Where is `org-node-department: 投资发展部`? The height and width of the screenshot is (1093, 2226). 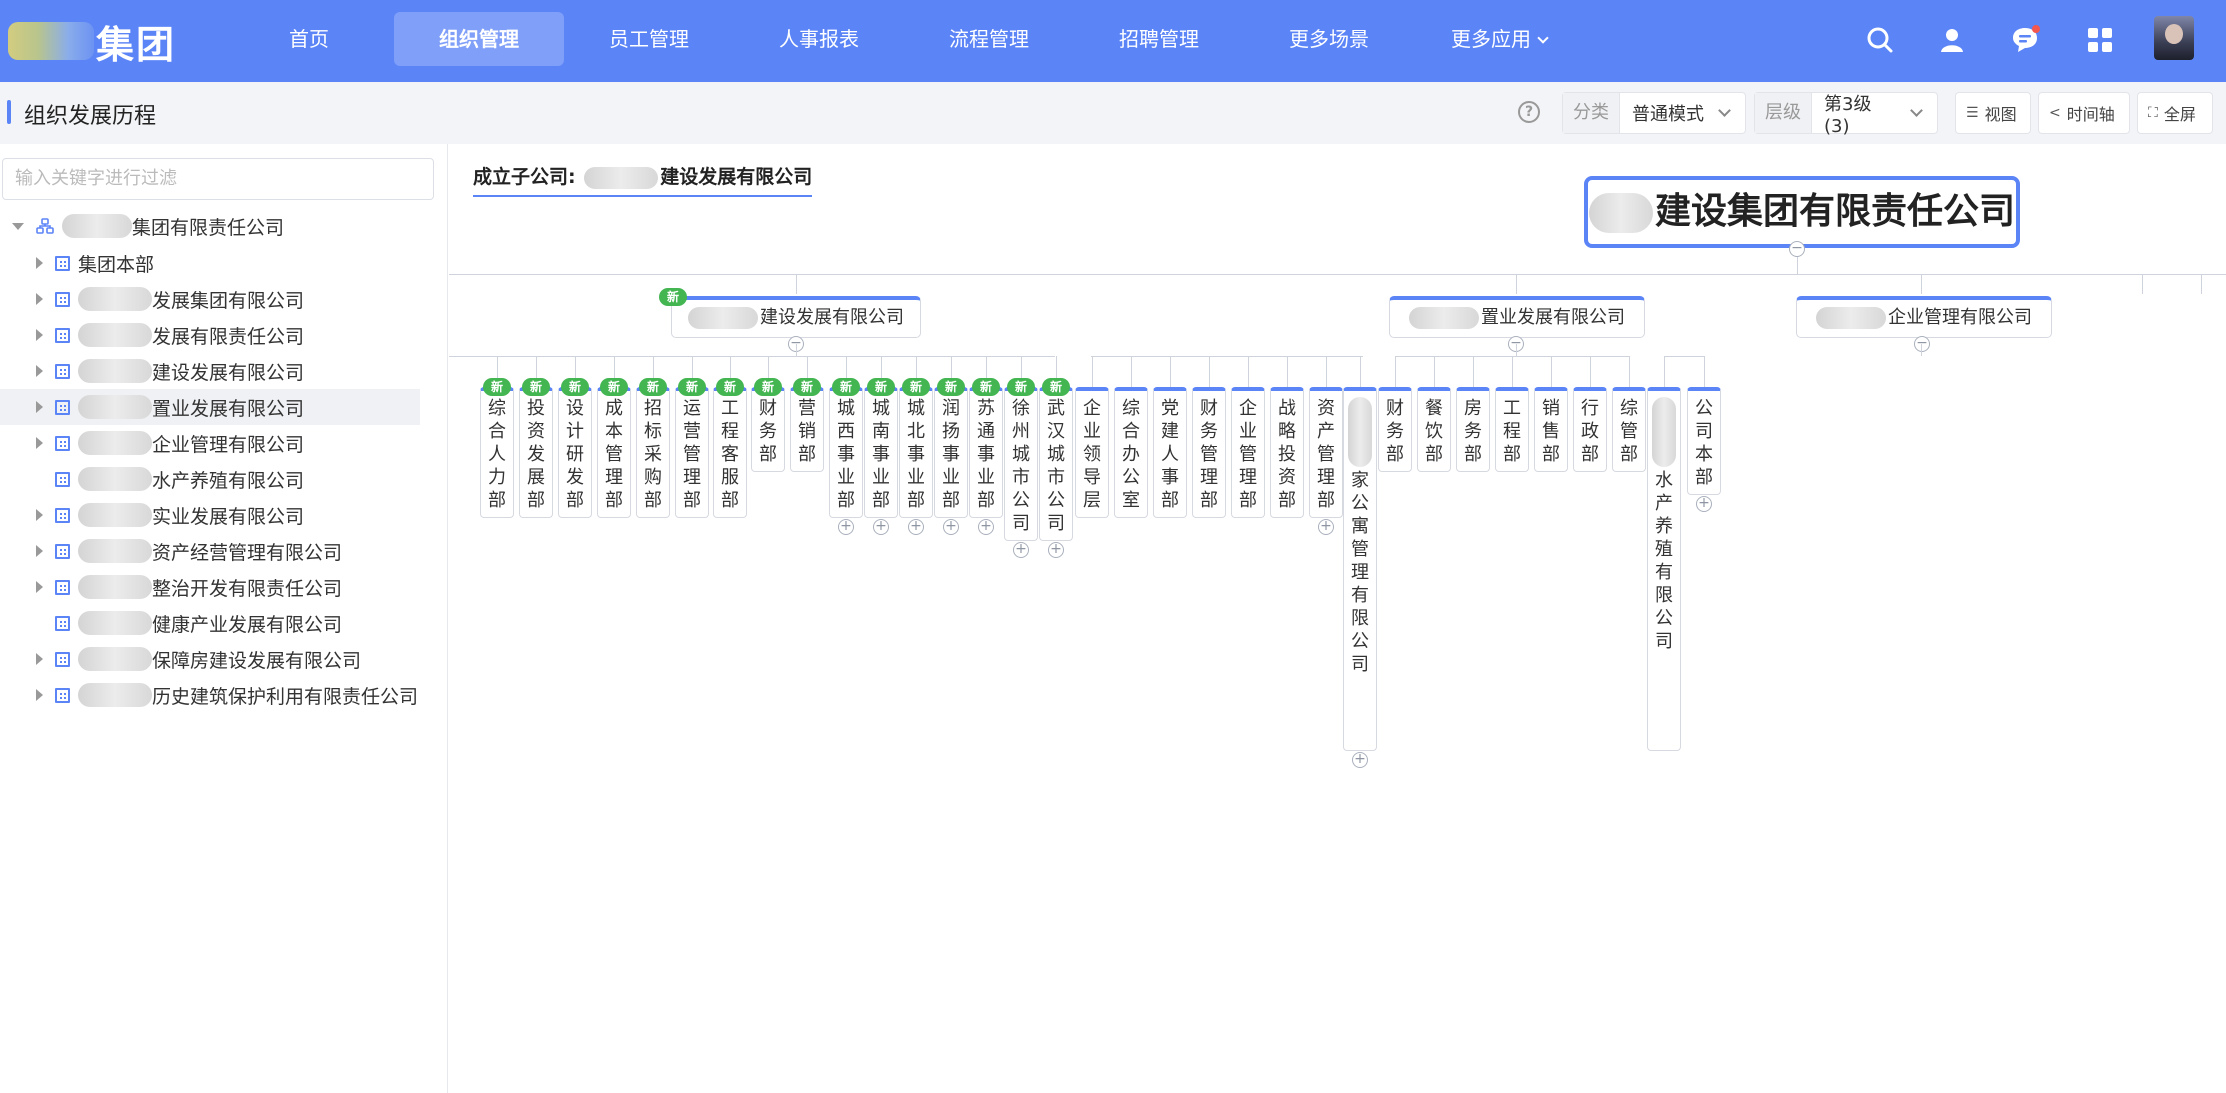 org-node-department: 投资发展部 is located at coordinates (536, 452).